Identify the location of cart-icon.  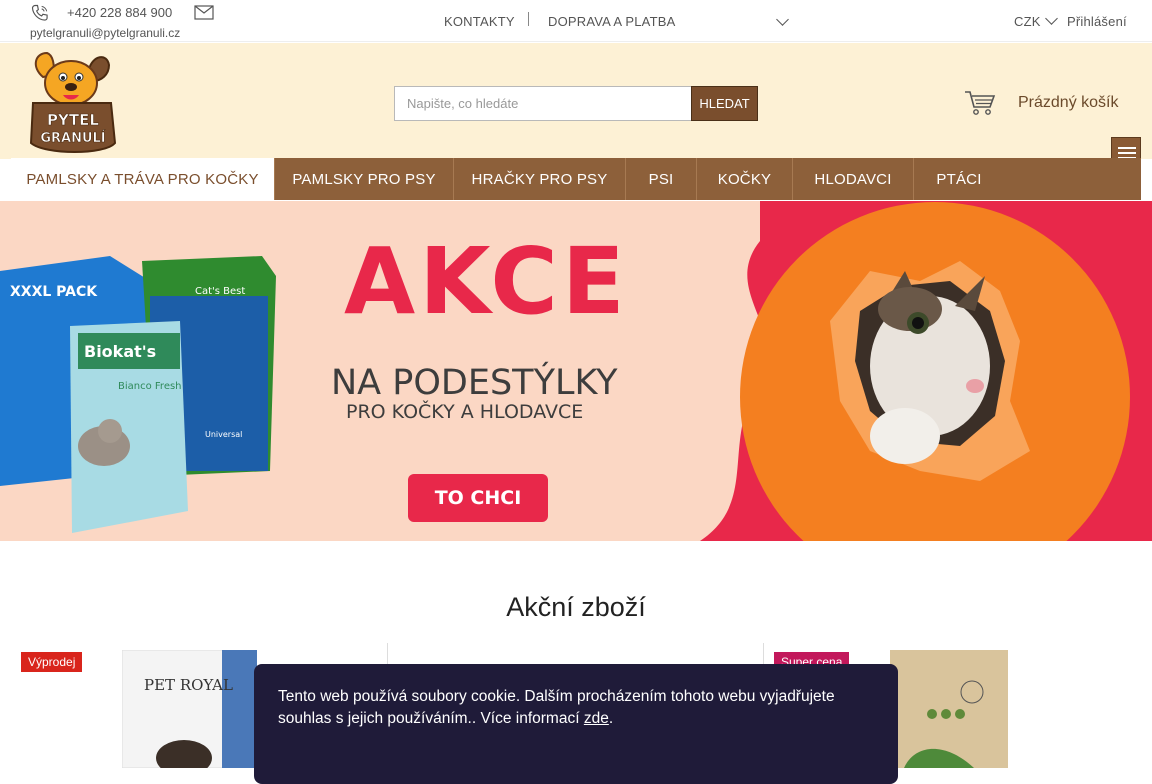
(980, 103).